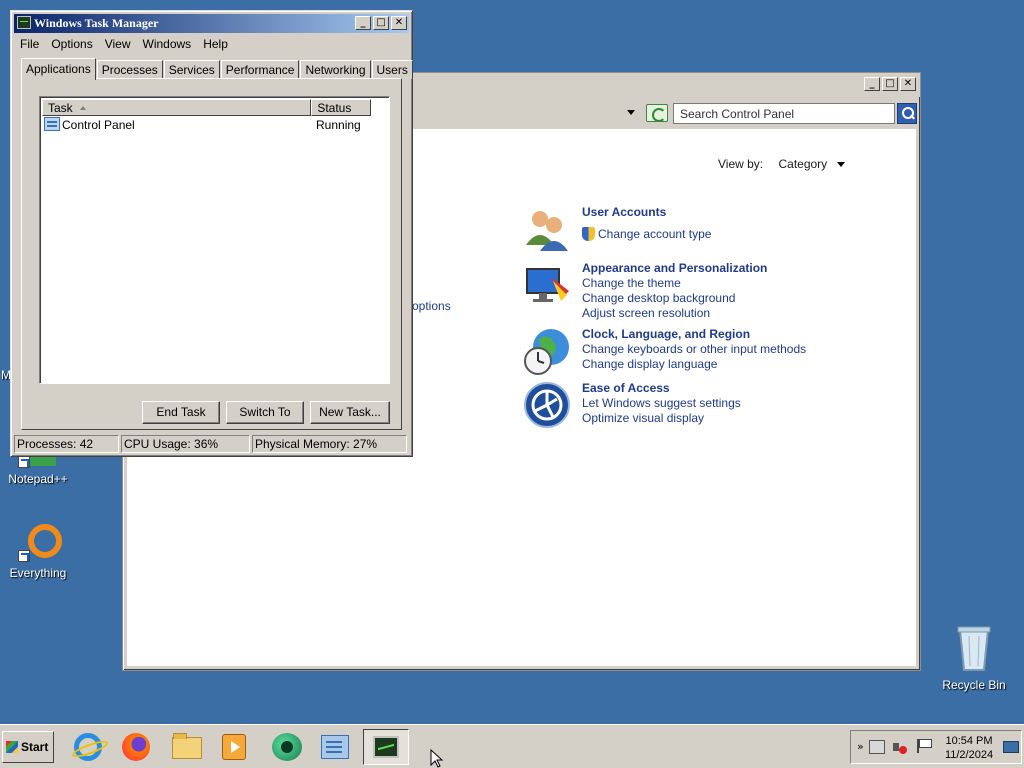 The width and height of the screenshot is (1024, 768). I want to click on task-manager-app-icon, so click(24, 22).